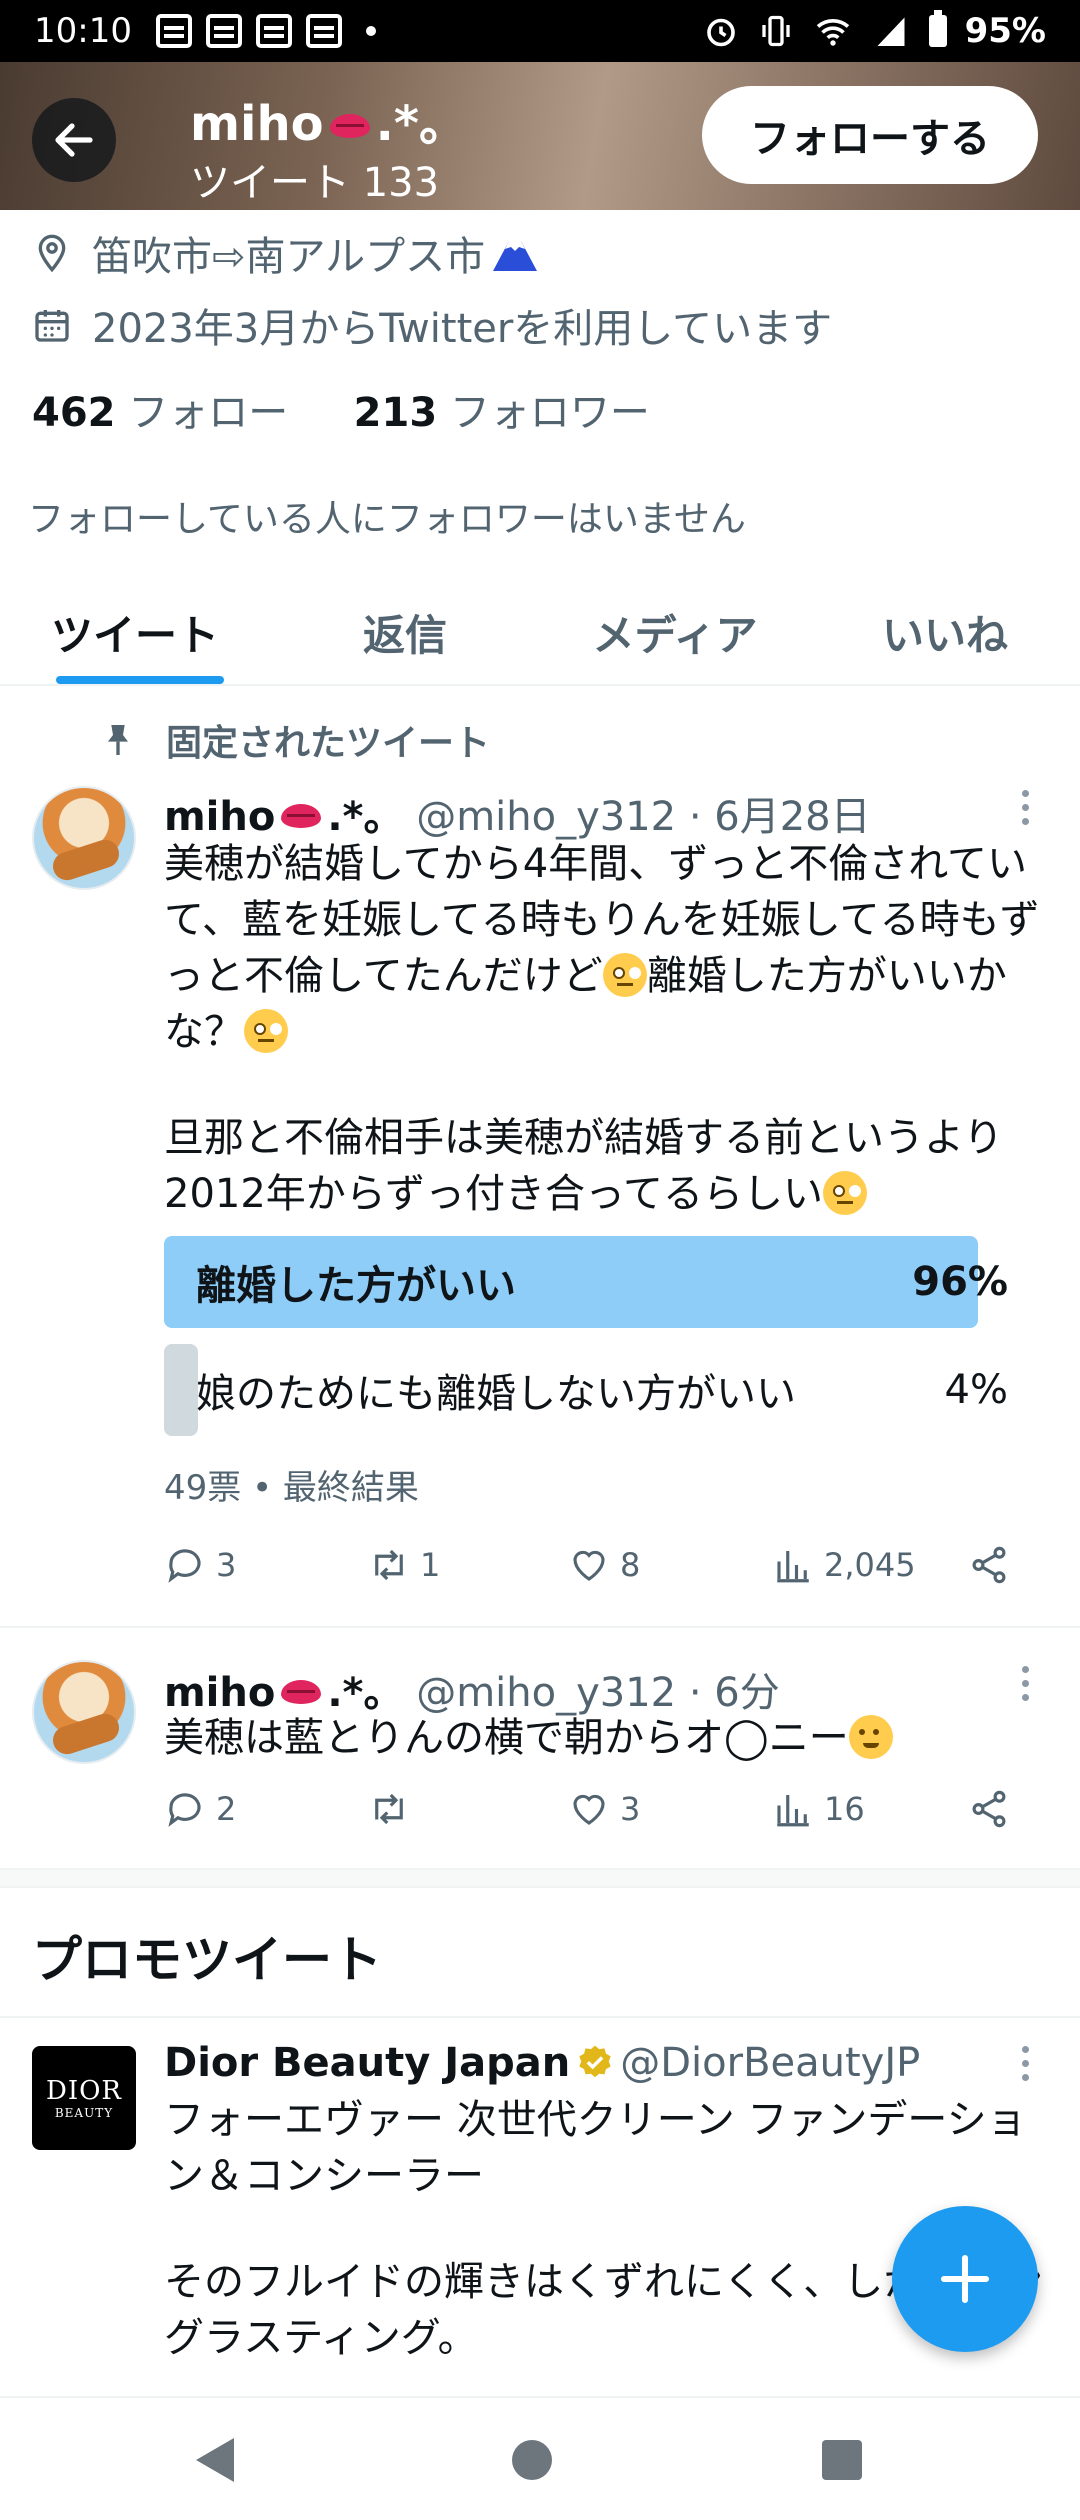 This screenshot has height=2520, width=1080. Describe the element at coordinates (118, 740) in the screenshot. I see `pin-icon` at that location.